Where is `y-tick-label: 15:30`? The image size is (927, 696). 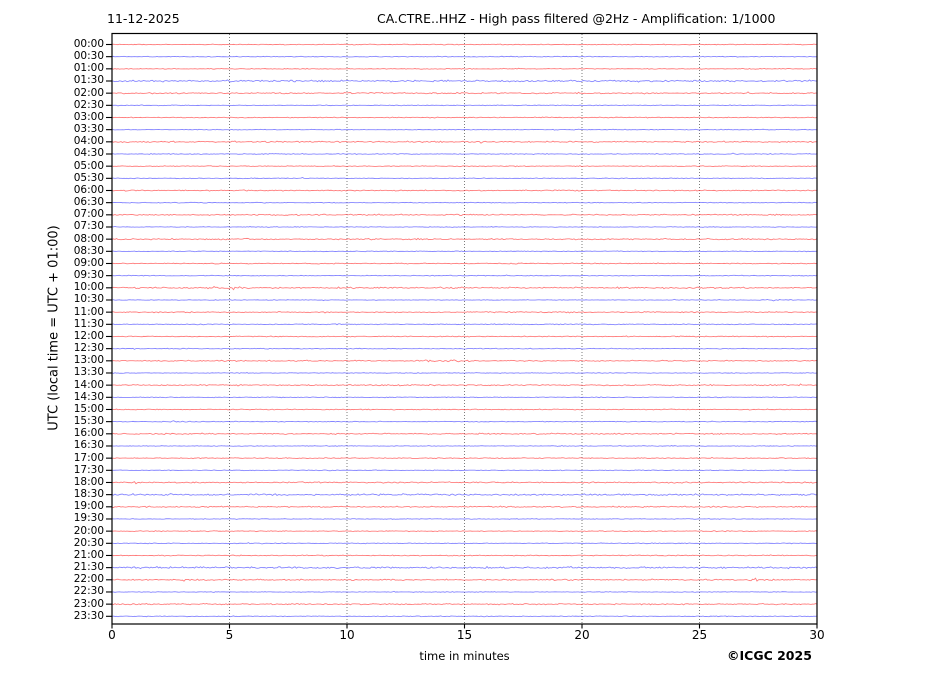
y-tick-label: 15:30 is located at coordinates (88, 421).